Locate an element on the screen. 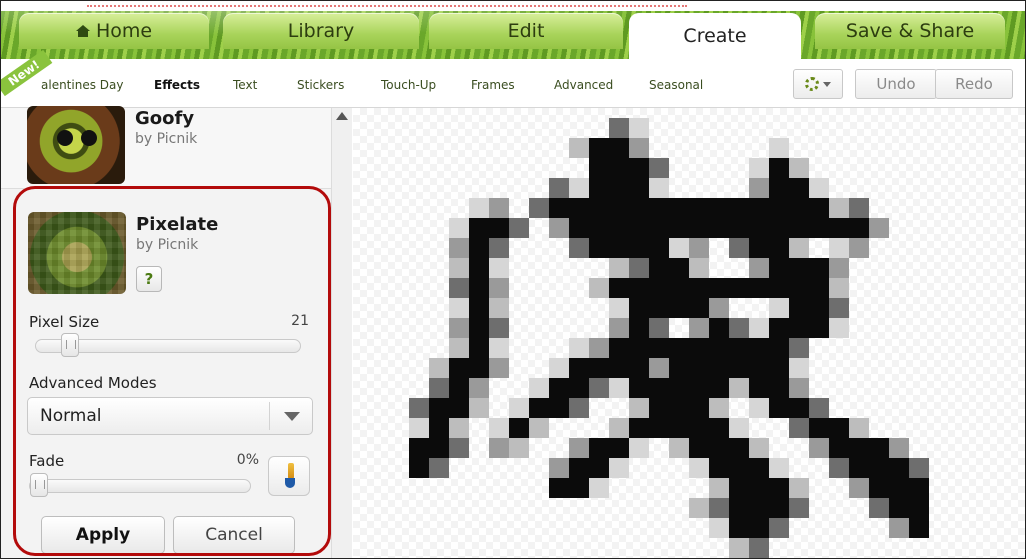  help-button: ? is located at coordinates (149, 279).